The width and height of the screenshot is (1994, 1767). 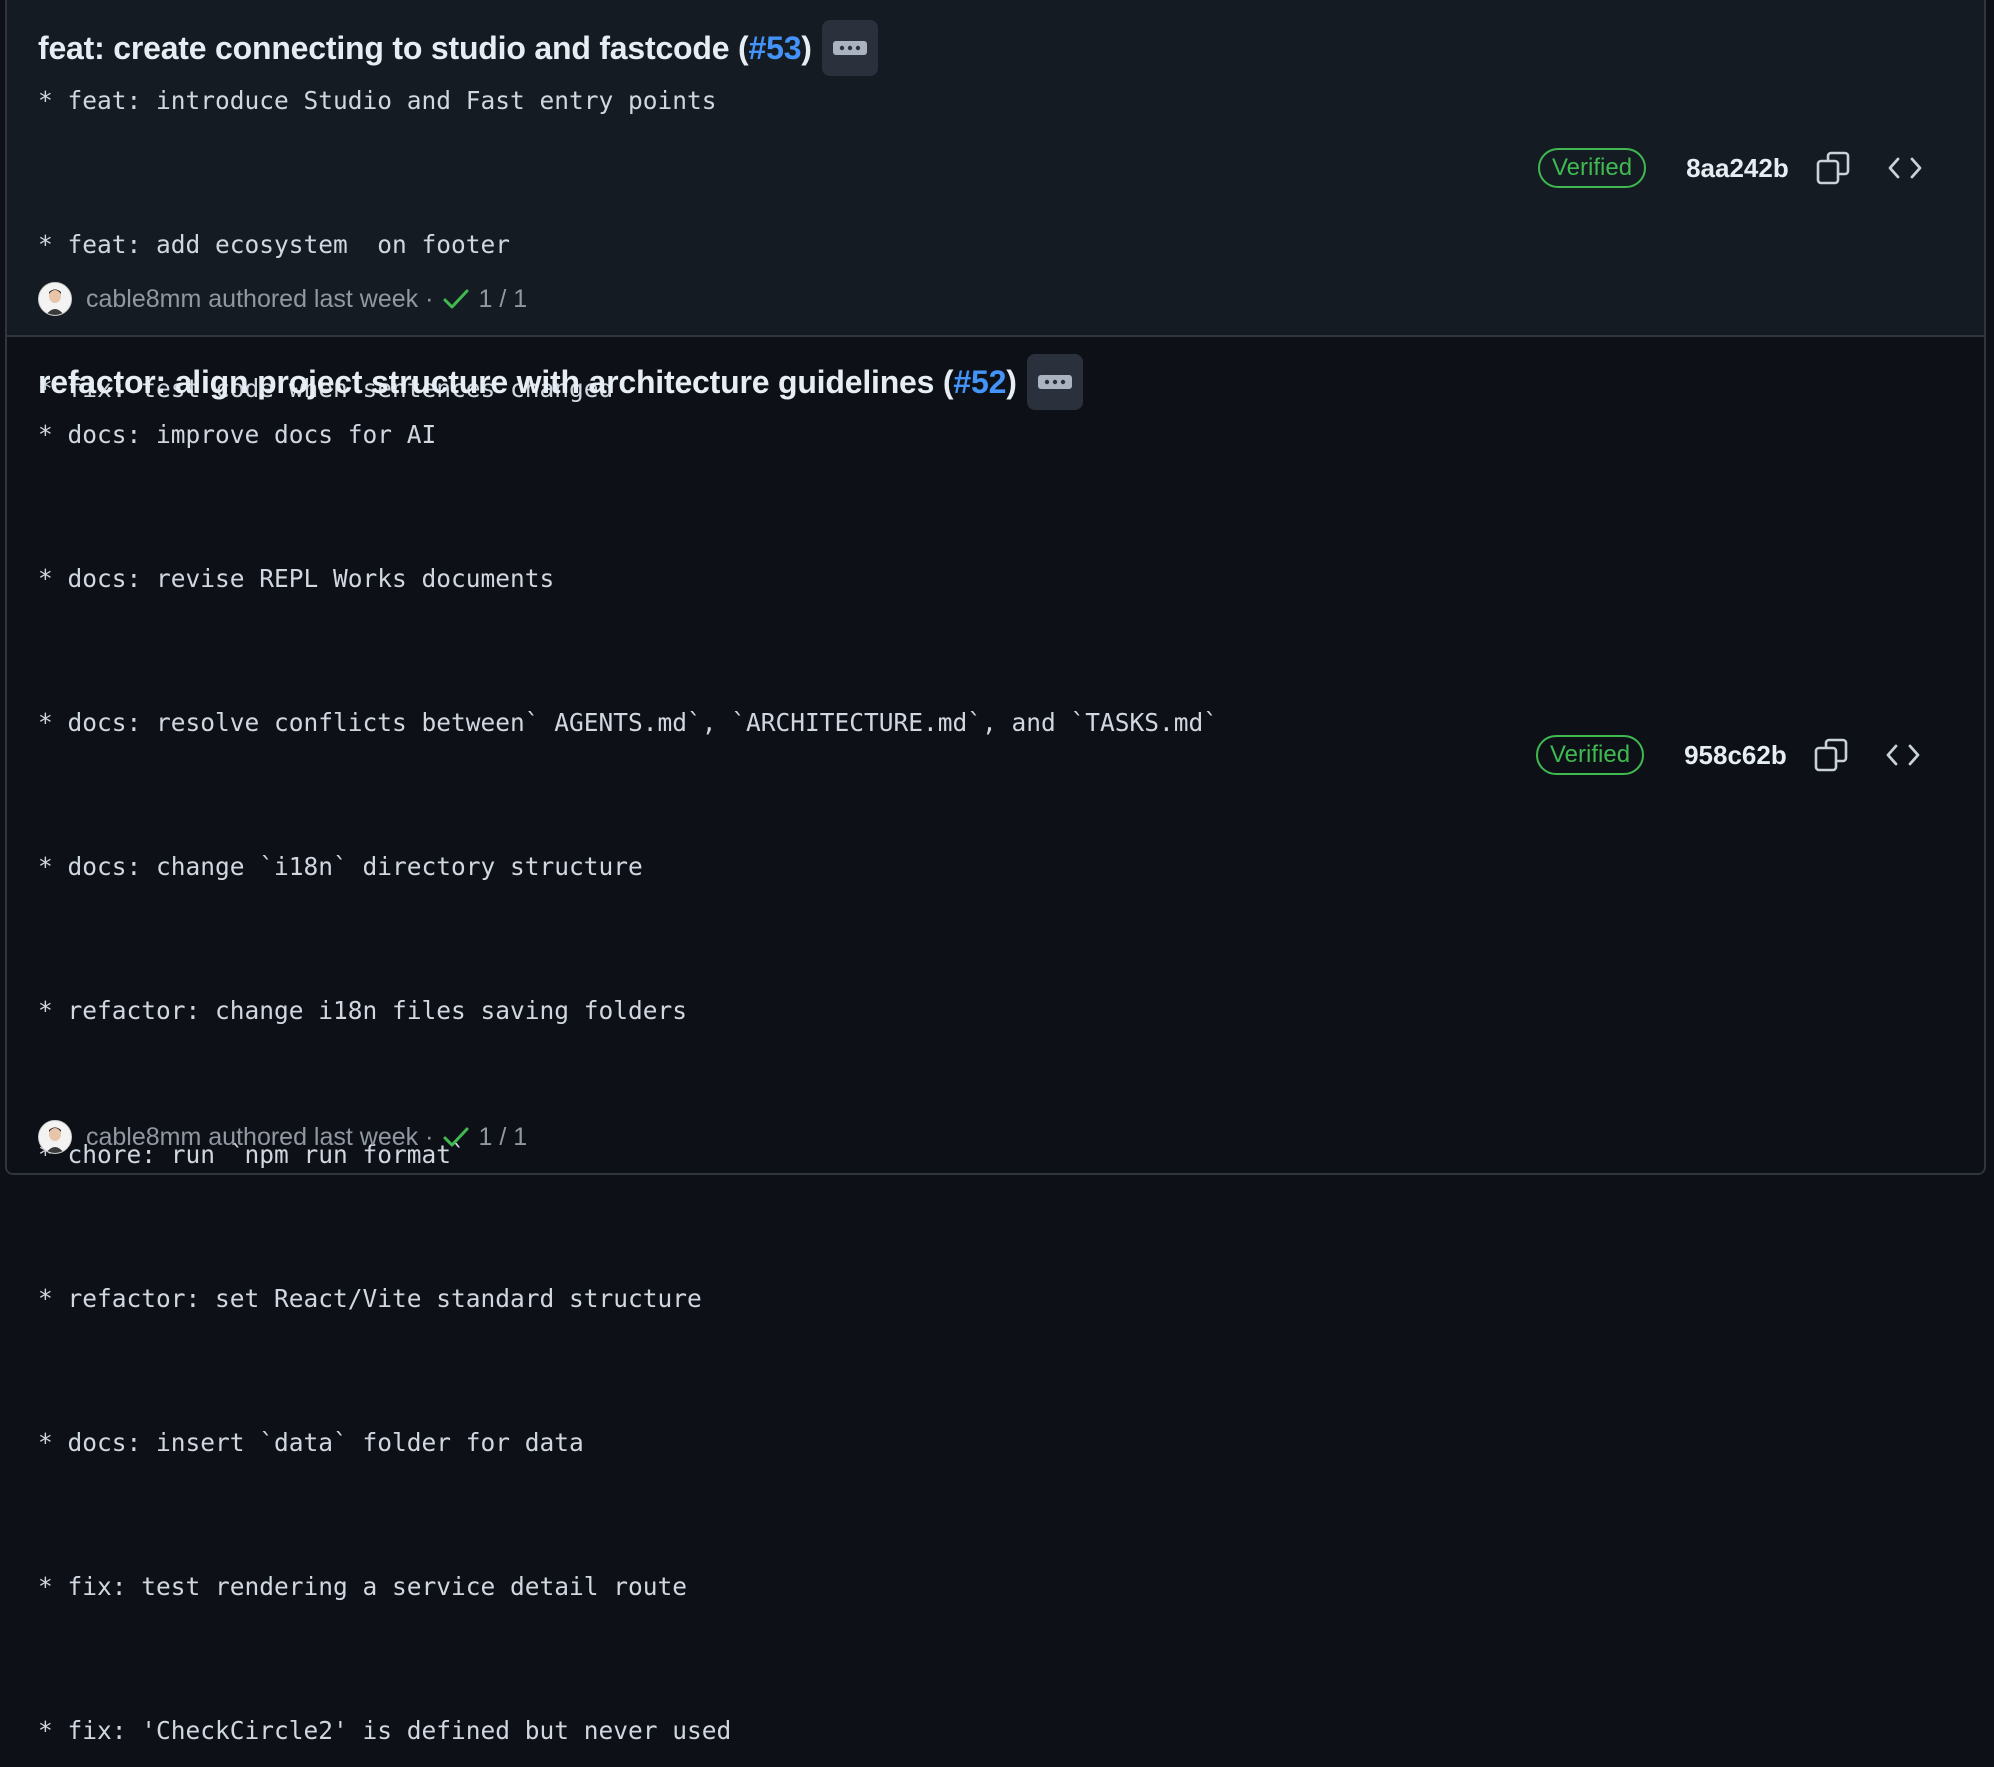 I want to click on commit-actions: Verified 958c62b, so click(x=1741, y=755).